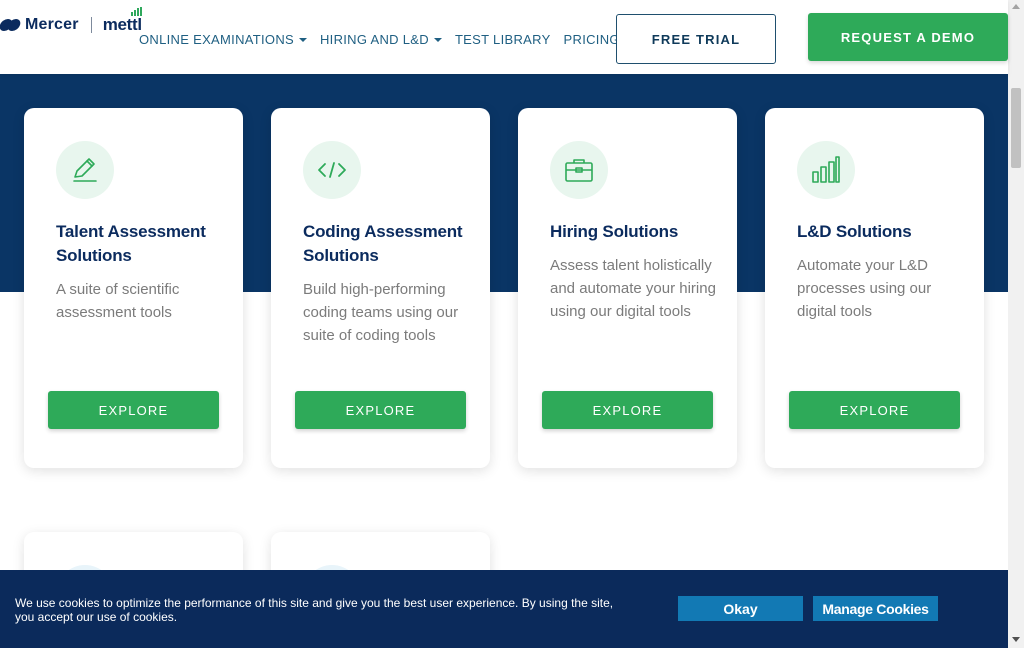 This screenshot has height=648, width=1024. I want to click on card-title: Hiring Solutions, so click(614, 231).